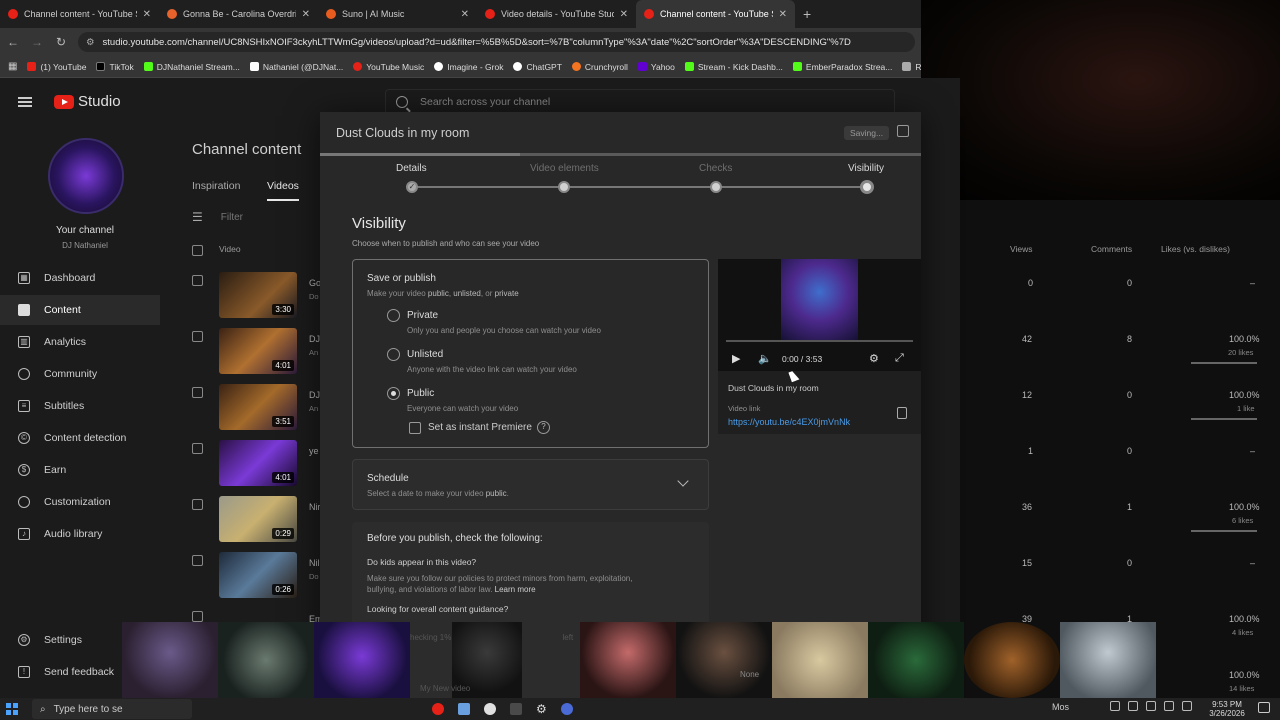  Describe the element at coordinates (422, 315) in the screenshot. I see `private-label: Private` at that location.